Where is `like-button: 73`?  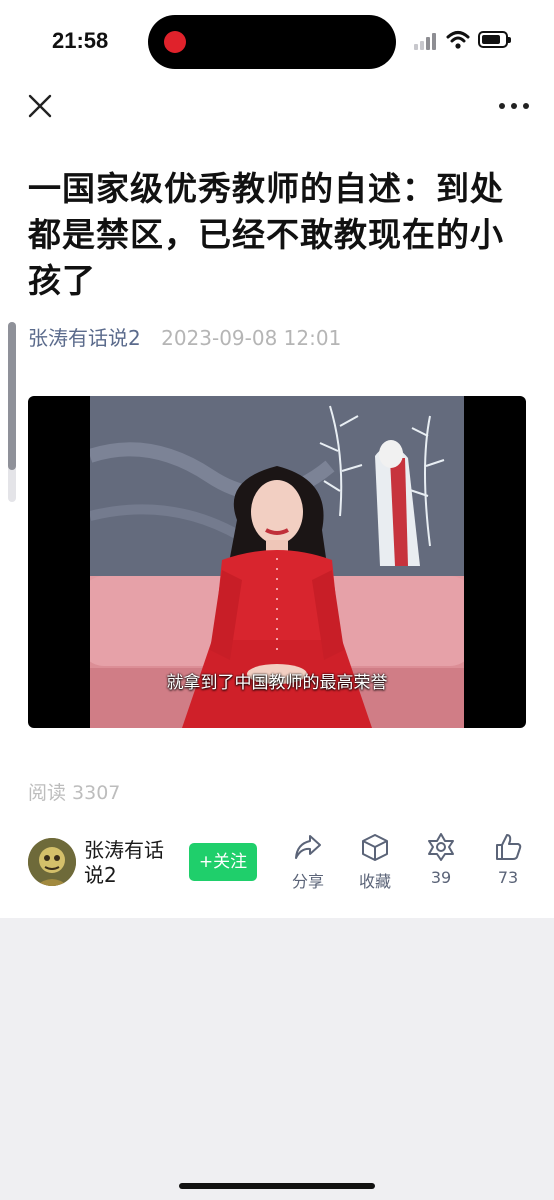
like-button: 73 is located at coordinates (508, 859).